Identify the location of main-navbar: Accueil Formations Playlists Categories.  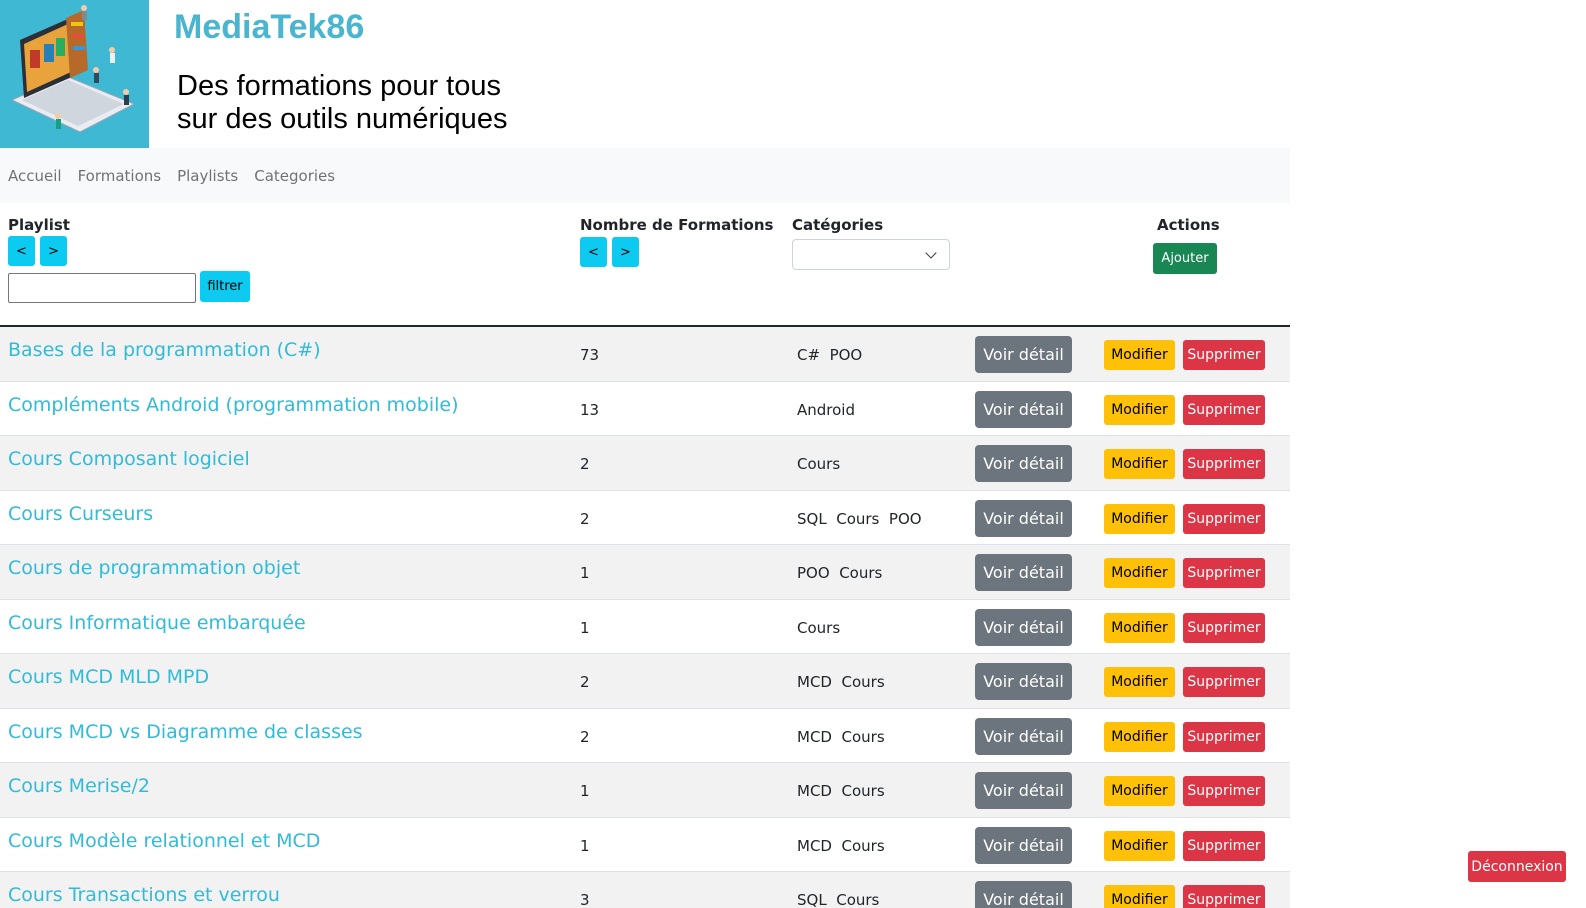
(645, 175).